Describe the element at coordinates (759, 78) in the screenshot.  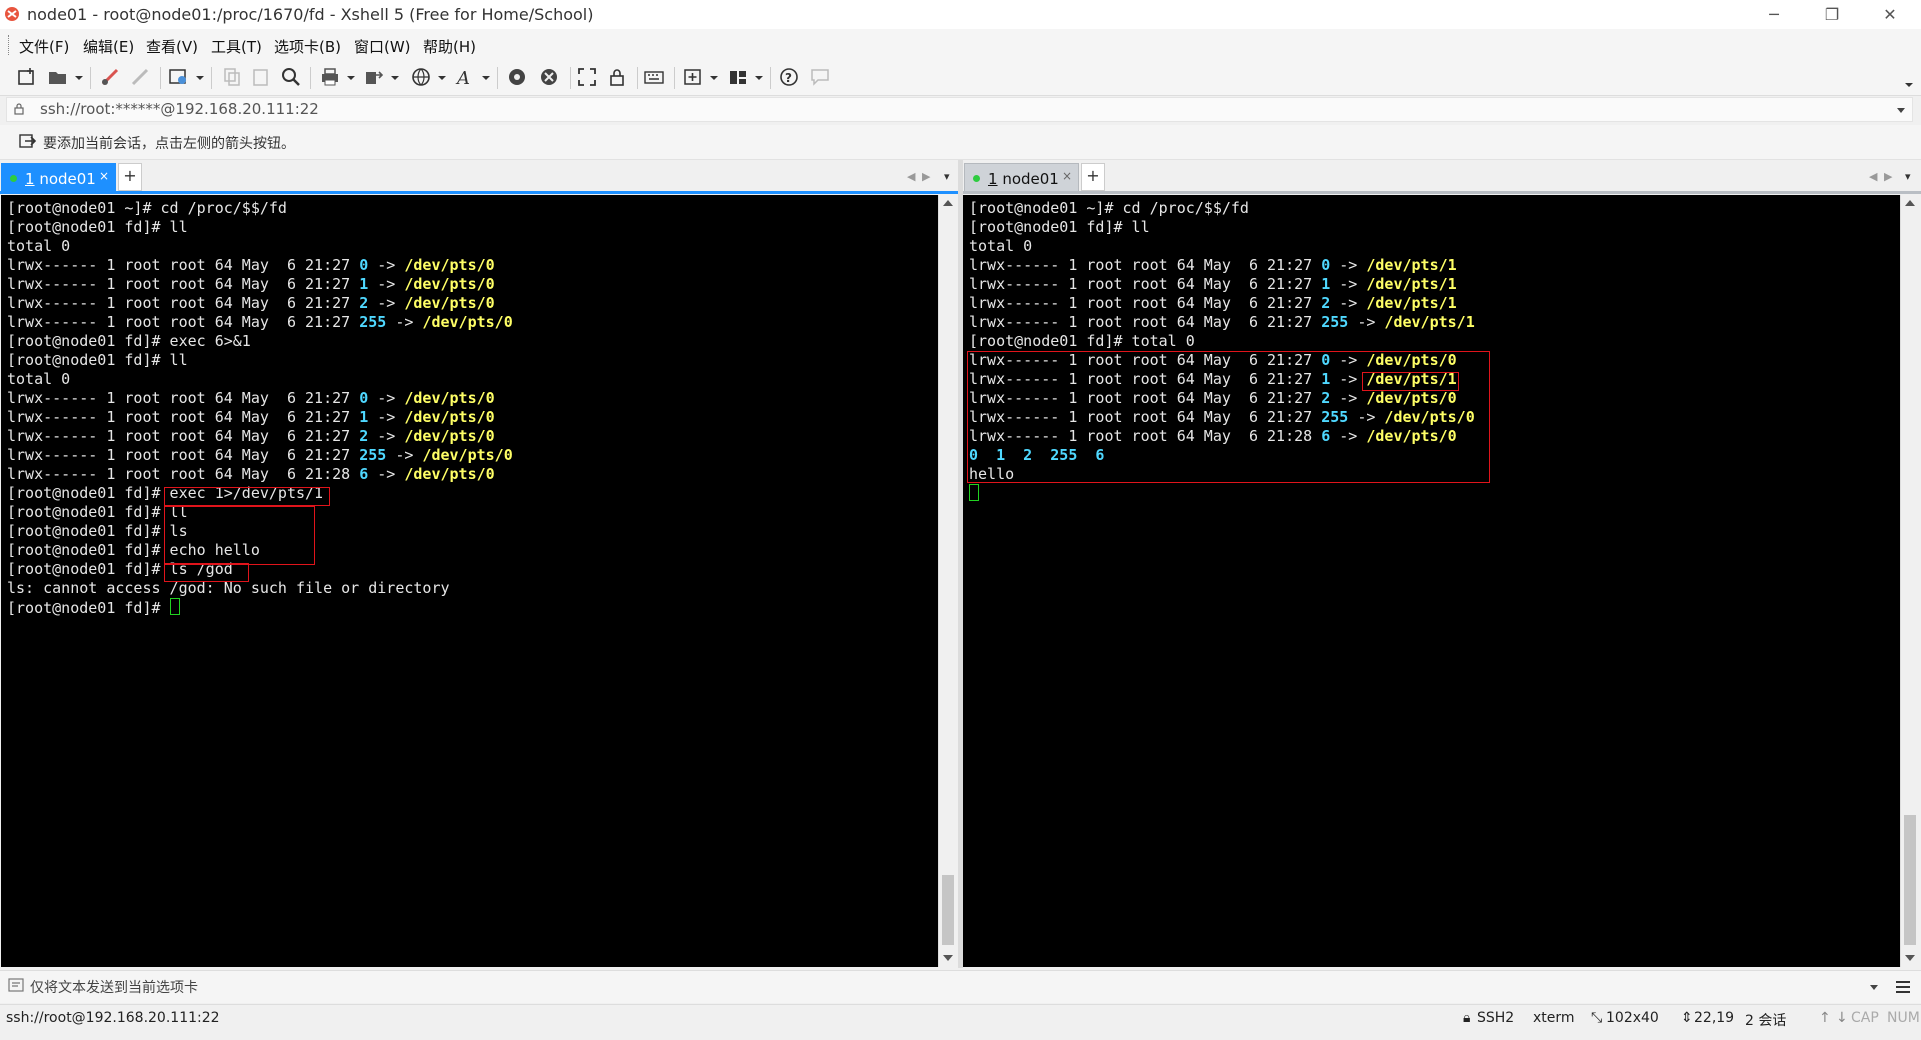
I see `layout-dropdown-icon` at that location.